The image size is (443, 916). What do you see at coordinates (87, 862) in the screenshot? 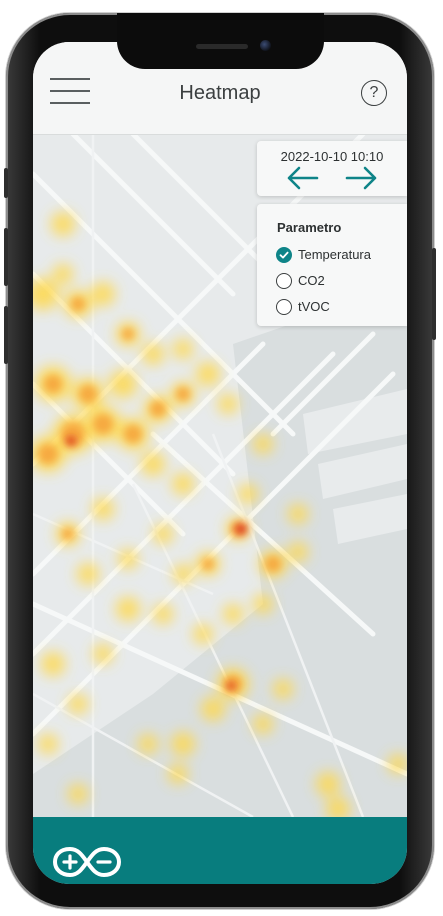
I see `arduino-logo` at bounding box center [87, 862].